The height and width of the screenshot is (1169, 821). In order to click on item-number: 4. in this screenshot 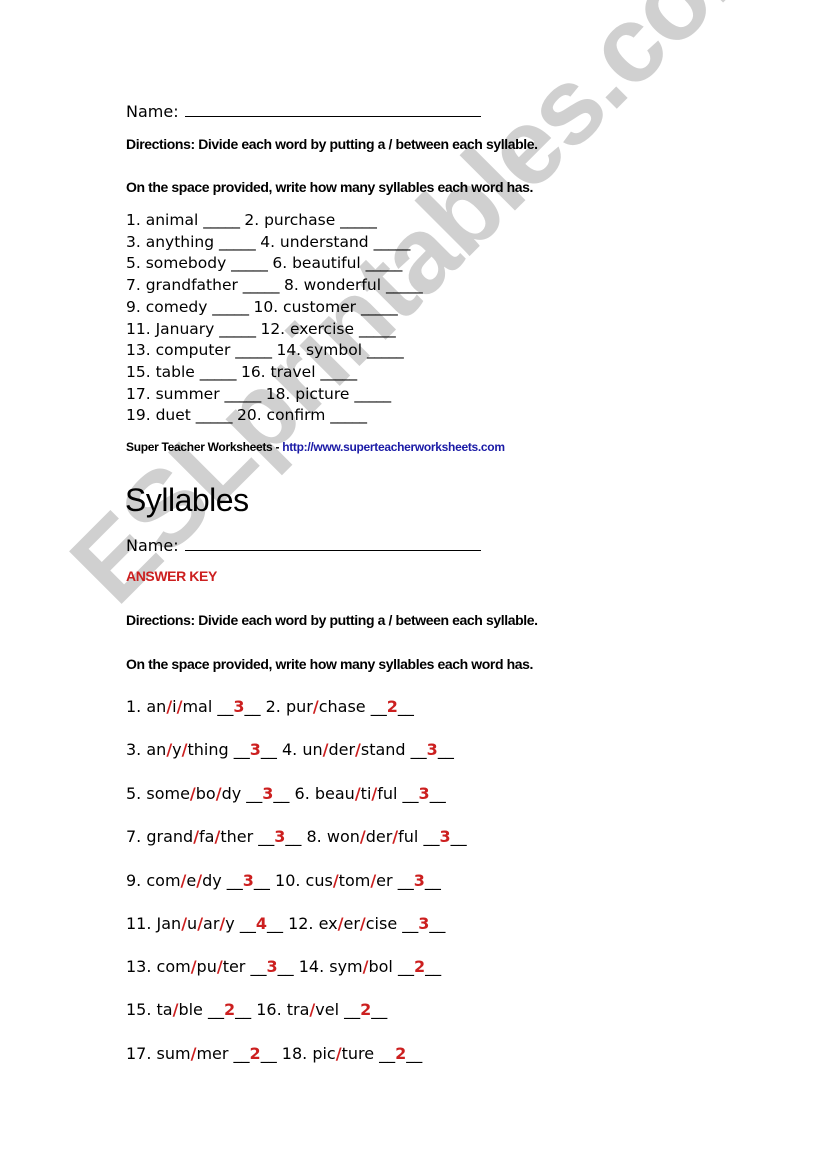, I will do `click(292, 749)`.